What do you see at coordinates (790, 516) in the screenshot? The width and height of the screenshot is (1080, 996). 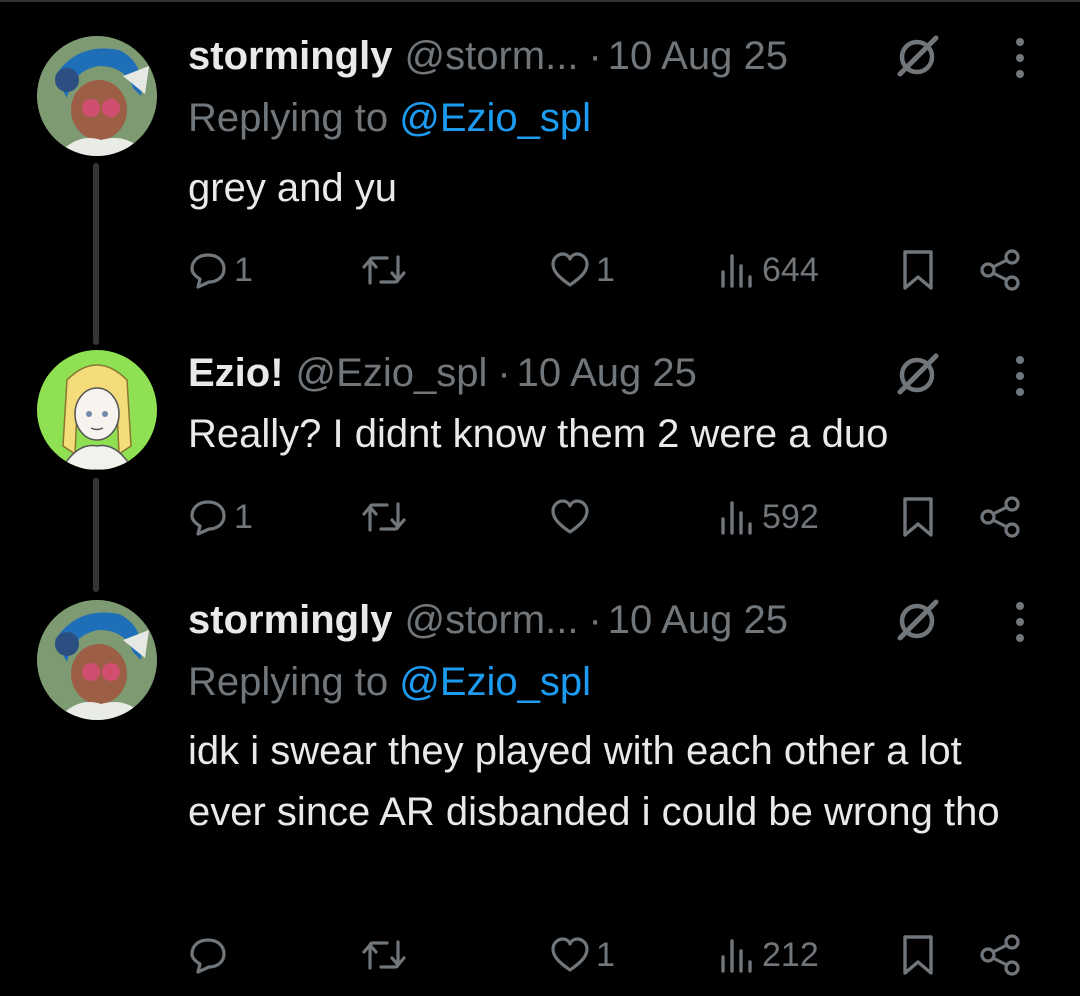 I see `view-count: 592` at bounding box center [790, 516].